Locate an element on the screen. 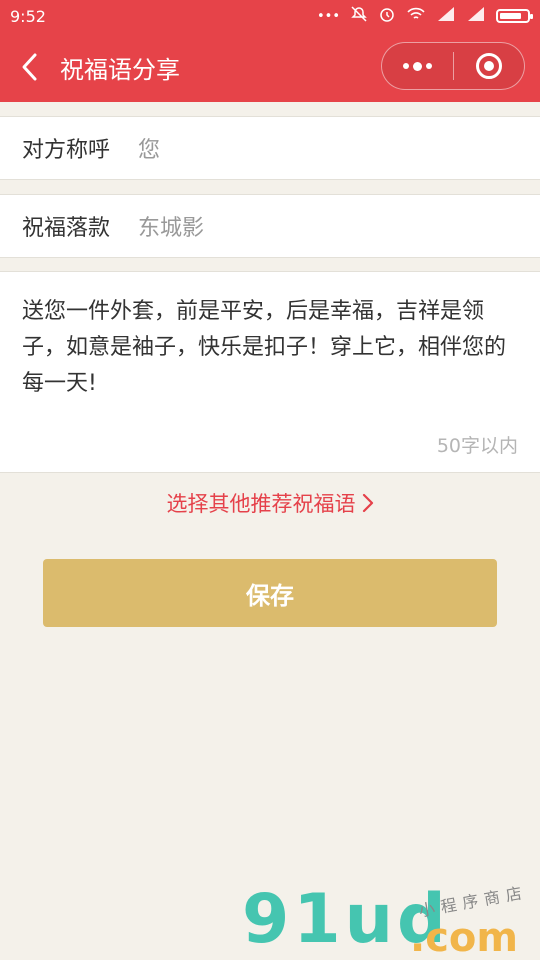 This screenshot has height=960, width=540. recipient-row: 对方称呼 您 is located at coordinates (270, 148).